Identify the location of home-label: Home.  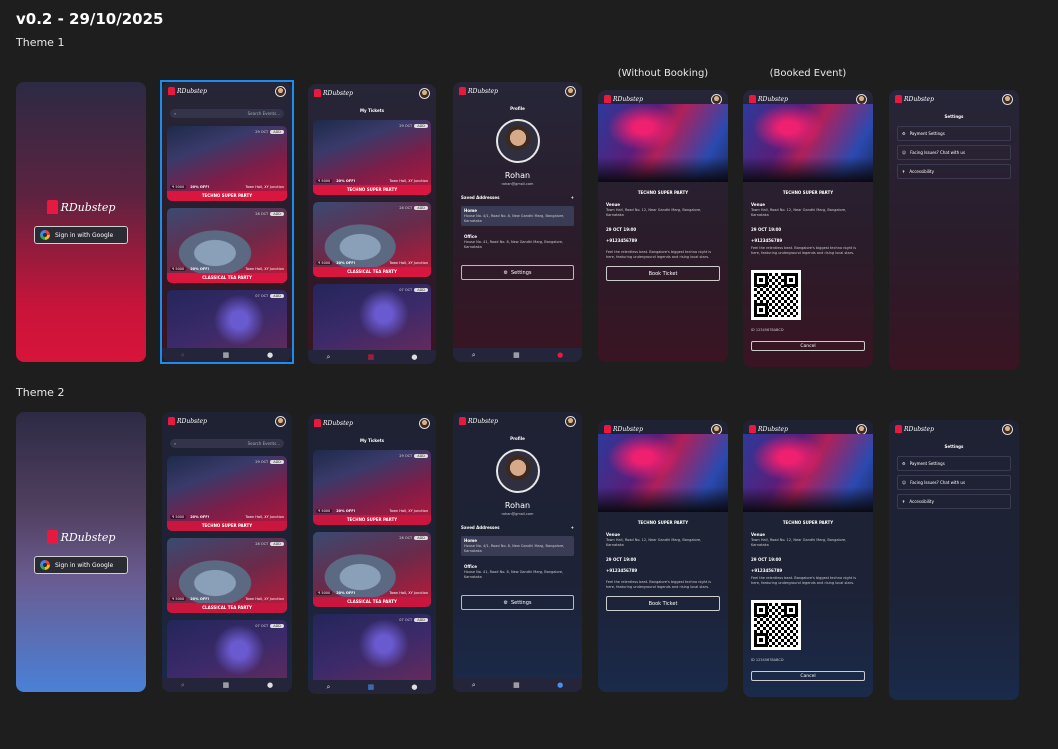
(470, 210).